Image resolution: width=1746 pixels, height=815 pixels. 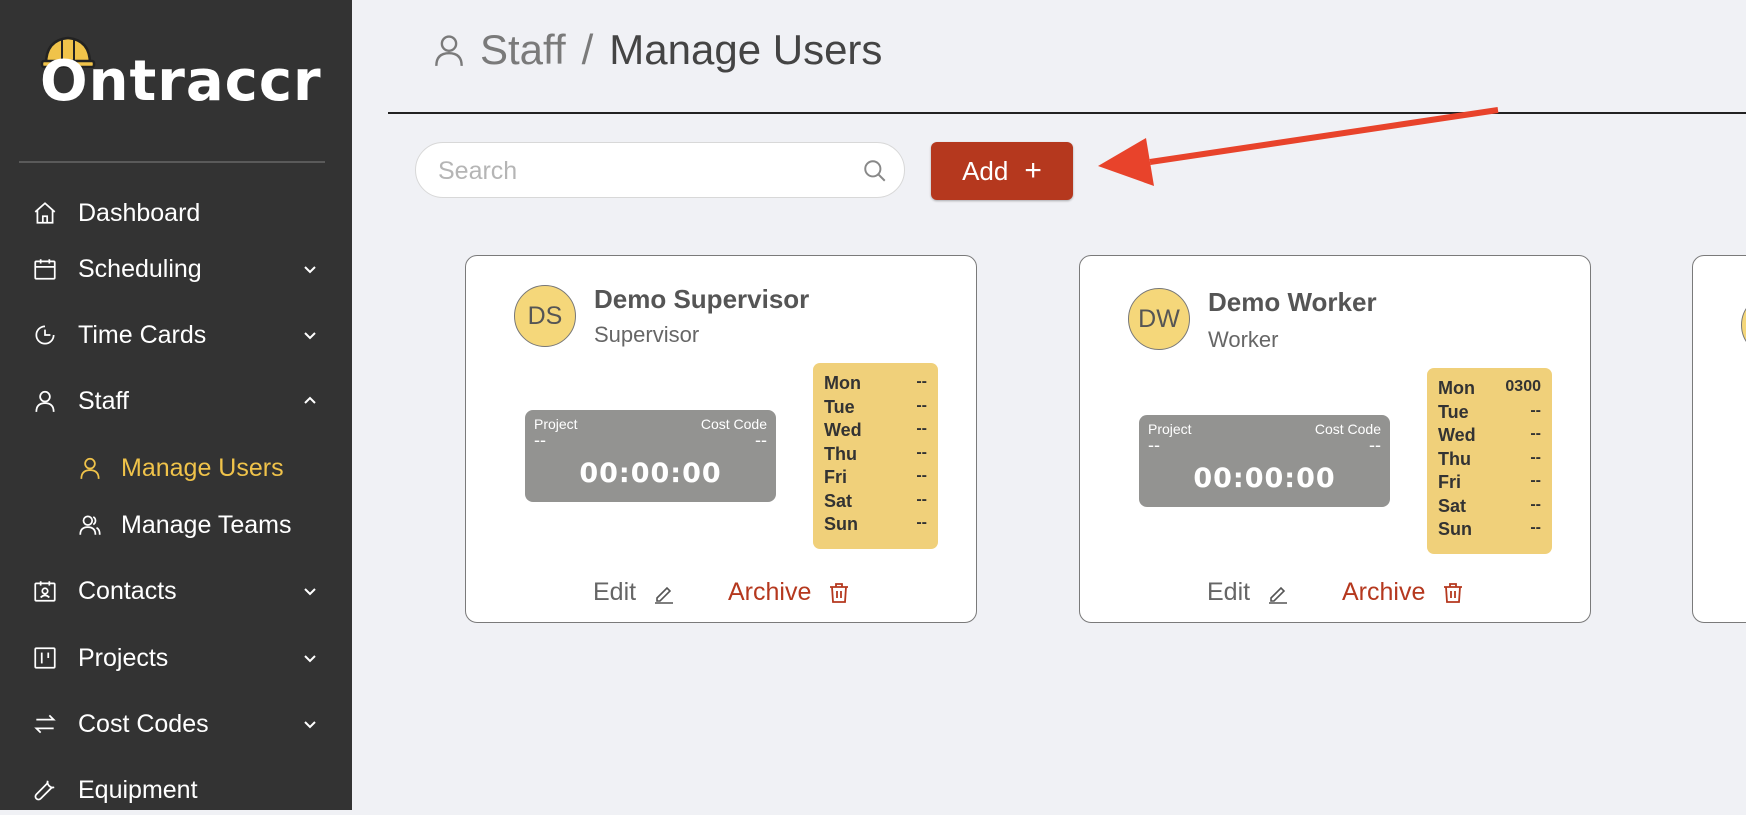 What do you see at coordinates (1264, 461) in the screenshot?
I see `time-clock-panel: Project Cost Code -- -- 00:00:00` at bounding box center [1264, 461].